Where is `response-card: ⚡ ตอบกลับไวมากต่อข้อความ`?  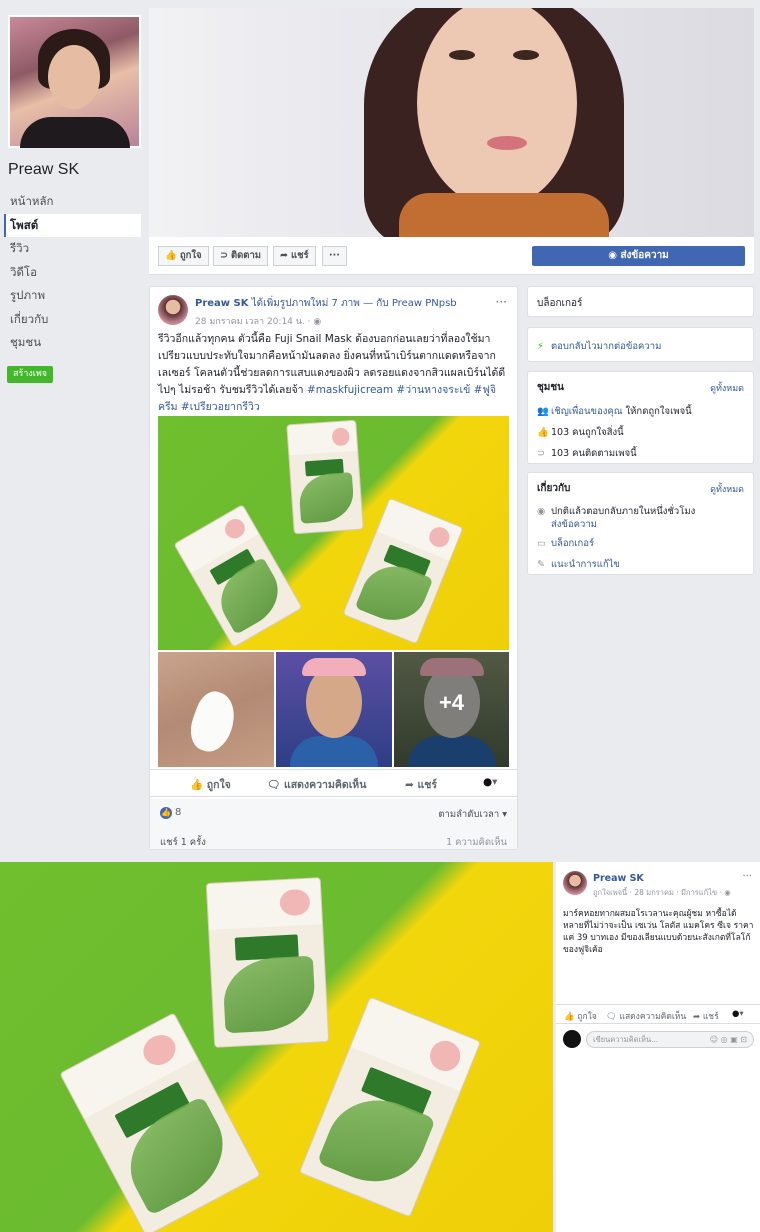
response-card: ⚡ ตอบกลับไวมากต่อข้อความ is located at coordinates (640, 344).